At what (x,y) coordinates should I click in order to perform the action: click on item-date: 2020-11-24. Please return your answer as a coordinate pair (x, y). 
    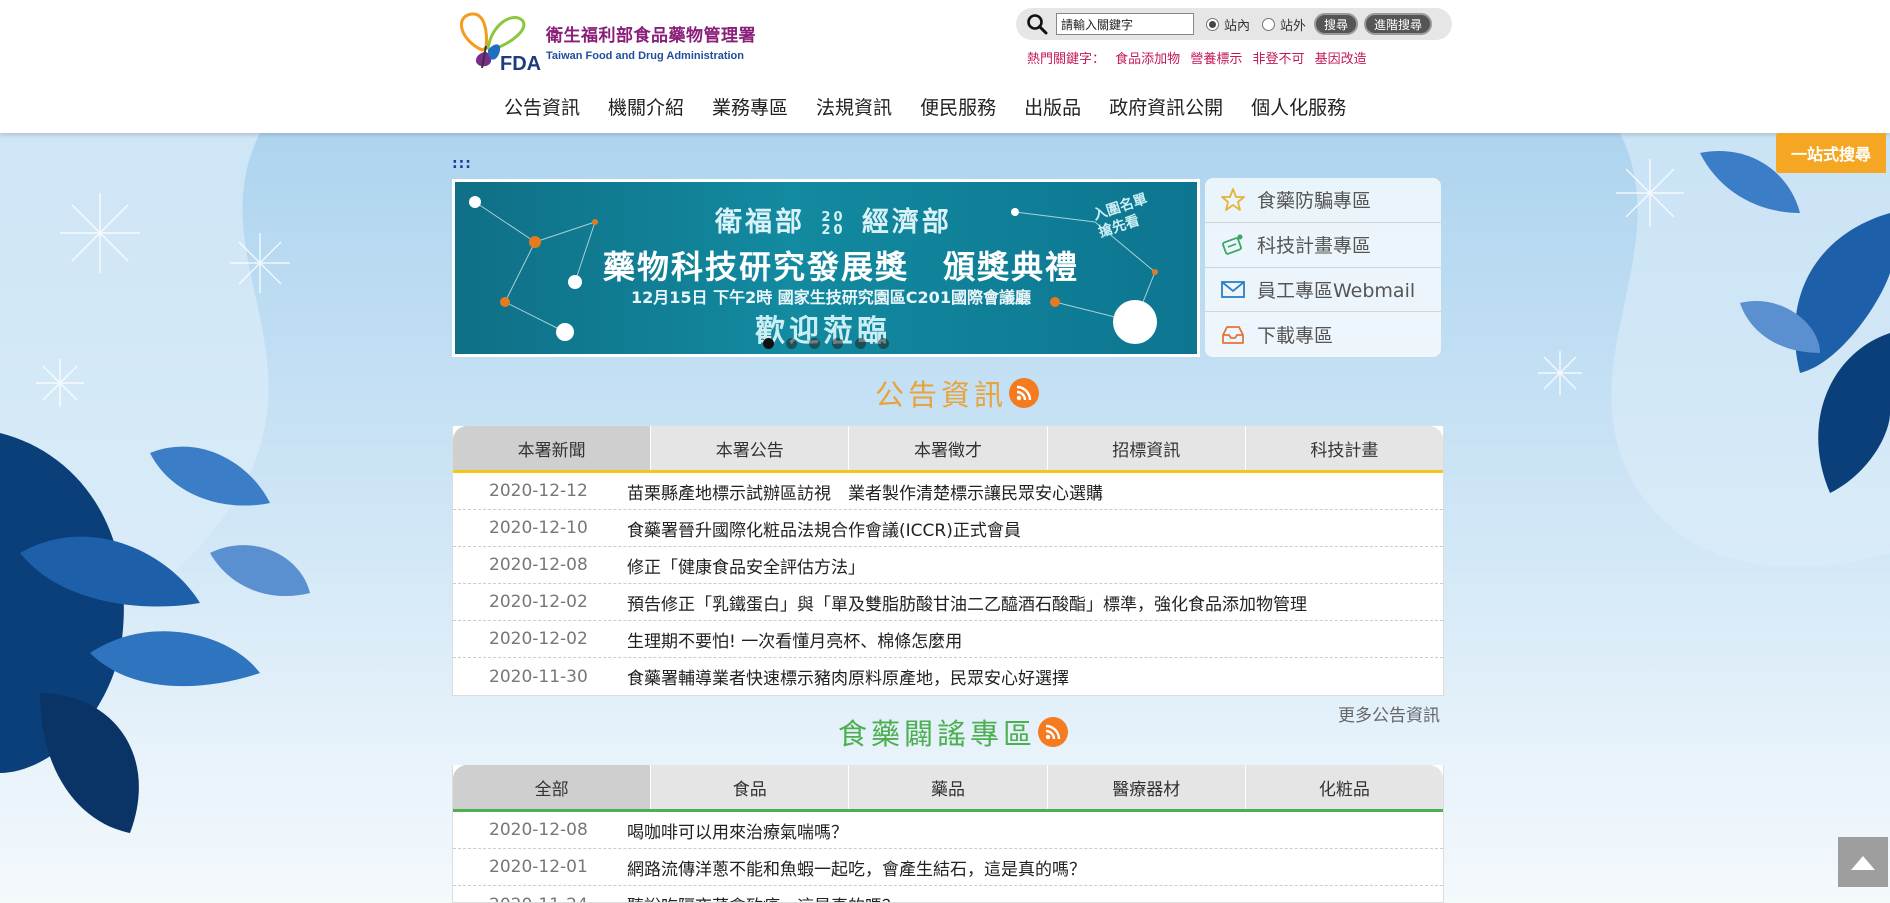
    Looking at the image, I should click on (540, 899).